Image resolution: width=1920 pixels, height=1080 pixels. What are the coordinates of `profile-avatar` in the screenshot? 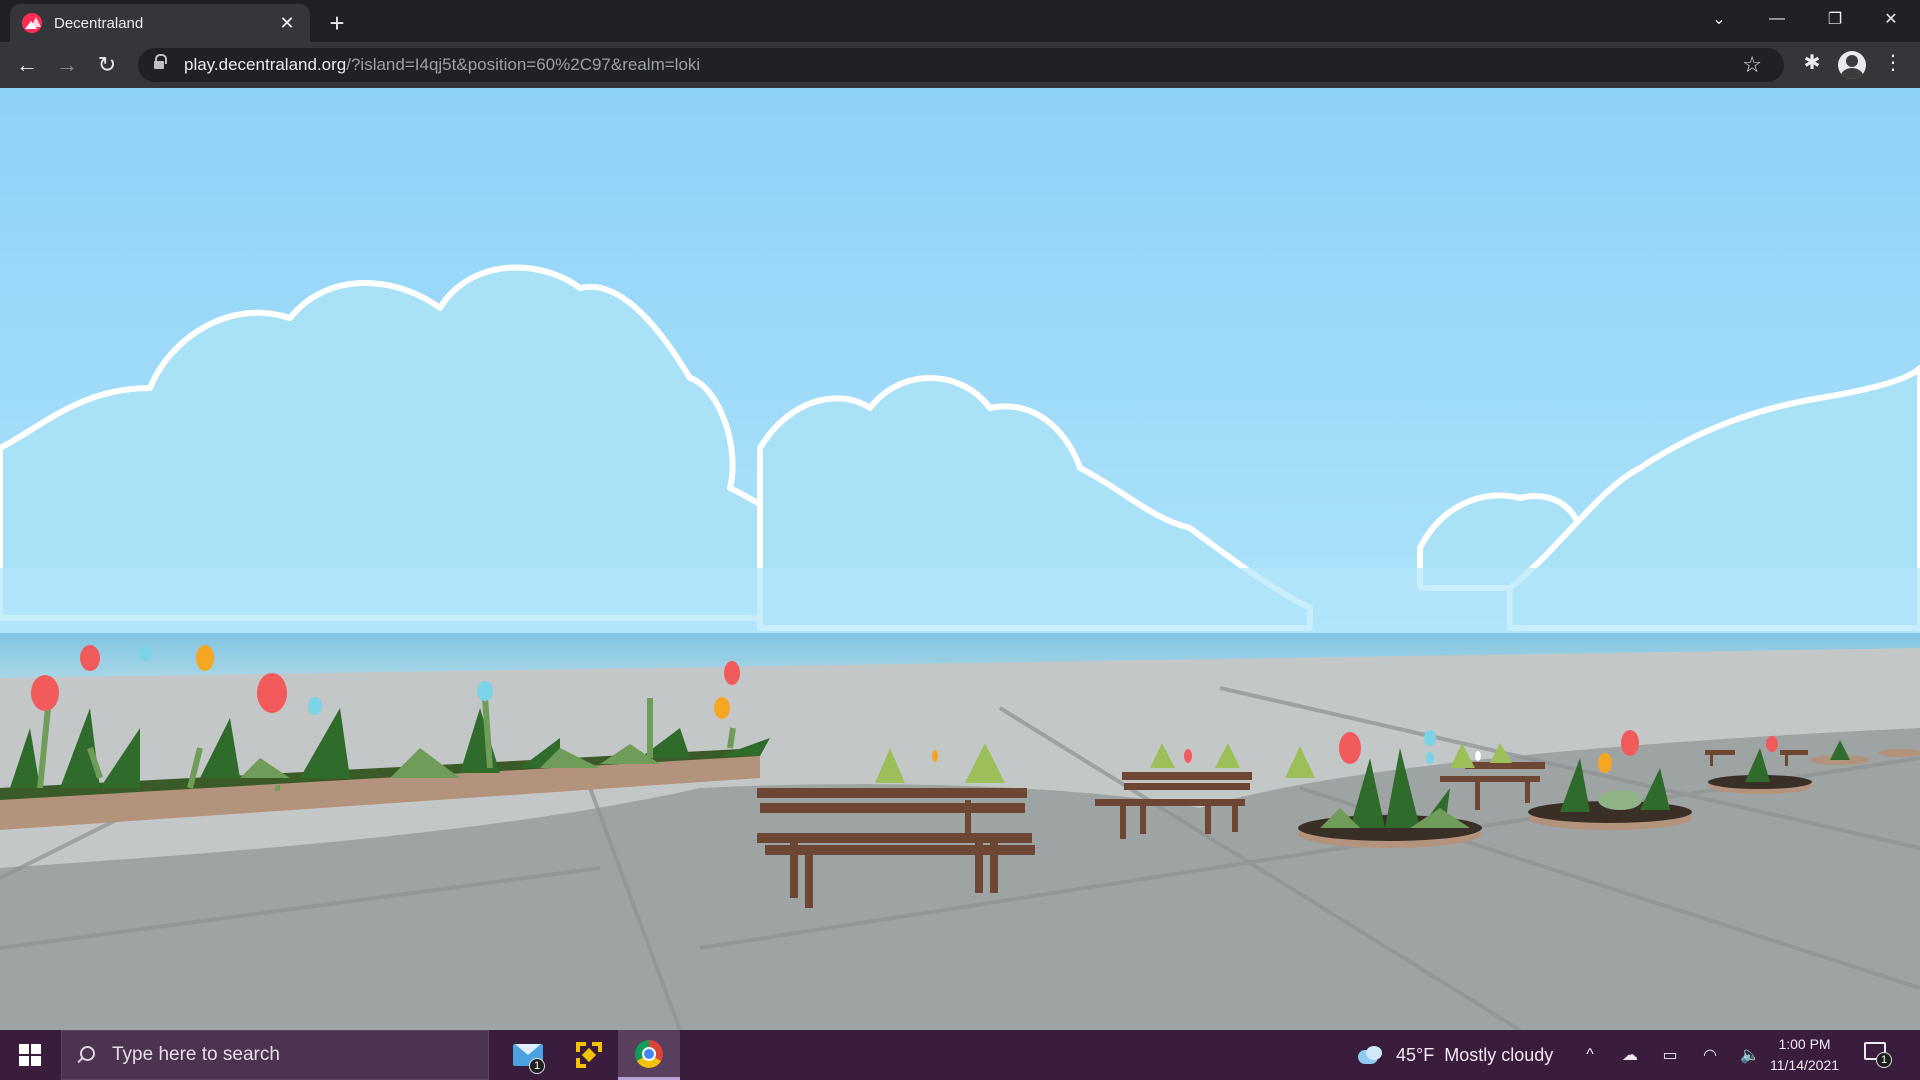 It's located at (1852, 65).